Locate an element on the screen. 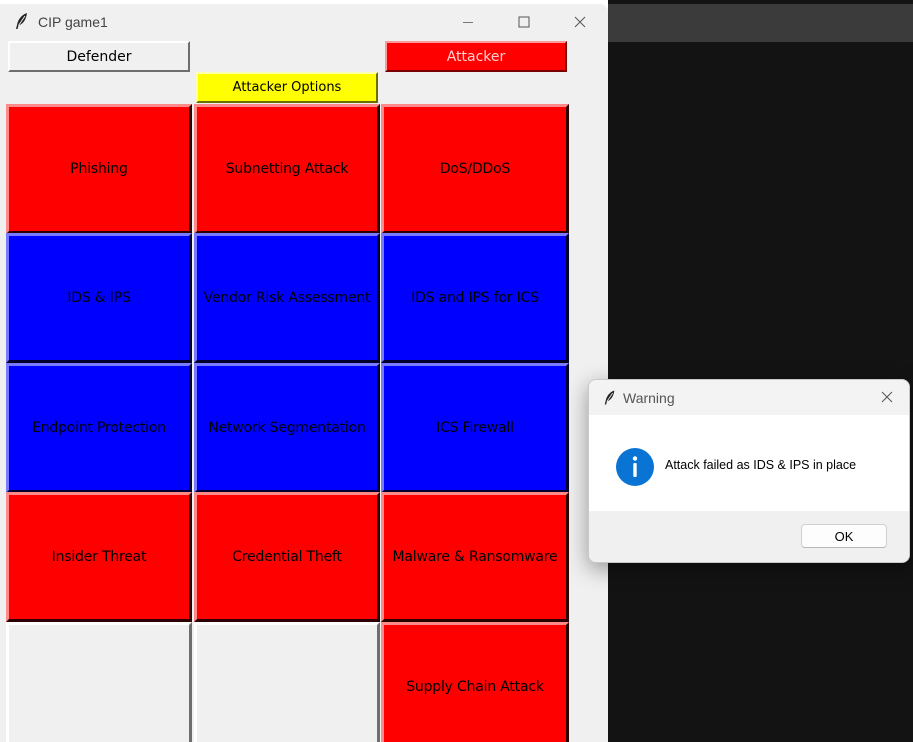  attacker-options-button: Attacker Options is located at coordinates (287, 87).